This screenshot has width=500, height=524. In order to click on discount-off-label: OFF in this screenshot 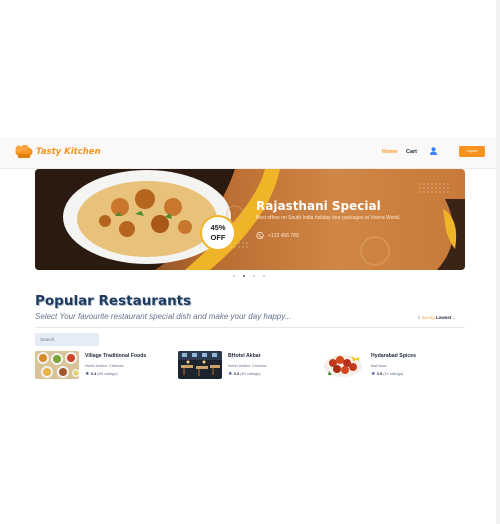, I will do `click(218, 237)`.